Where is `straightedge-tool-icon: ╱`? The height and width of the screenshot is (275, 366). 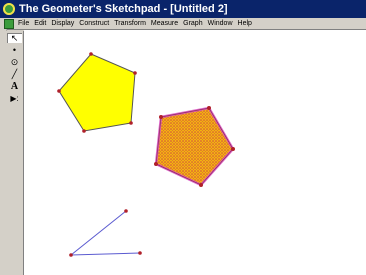 straightedge-tool-icon: ╱ is located at coordinates (14, 74).